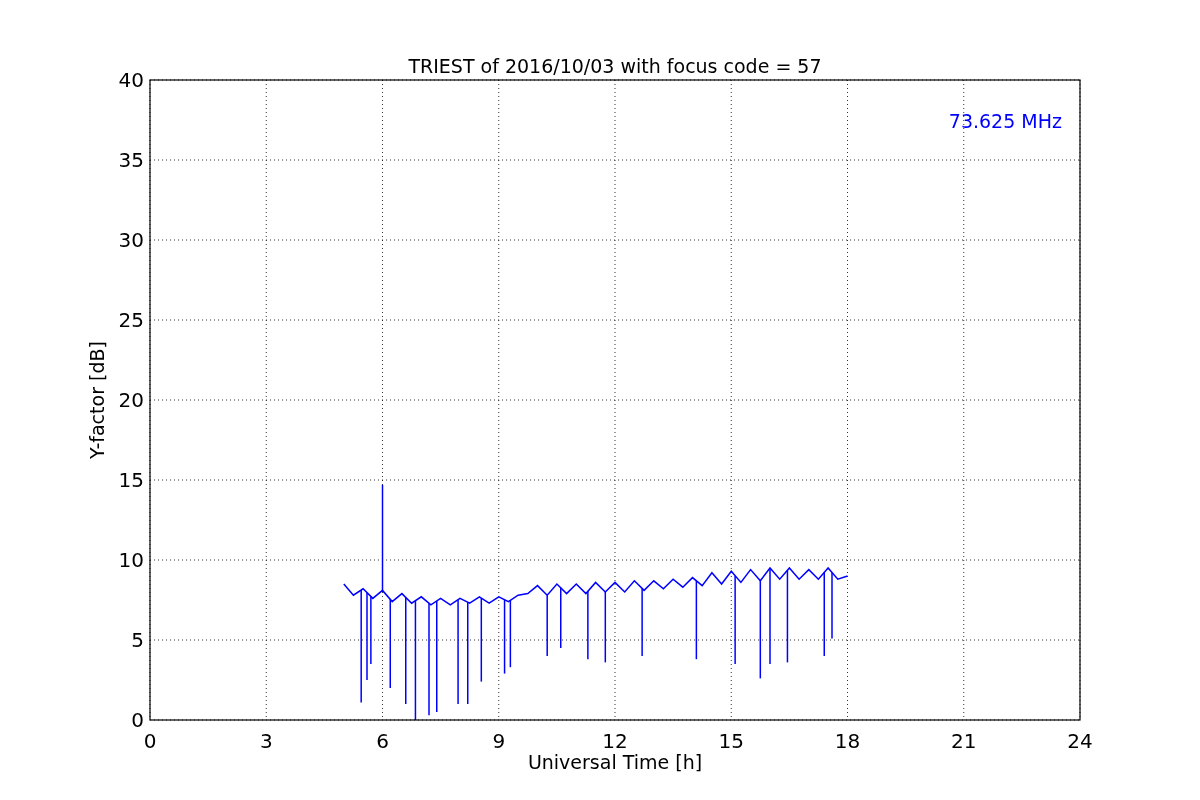 This screenshot has width=1200, height=800. I want to click on series-label: 73.625 MHz, so click(1005, 121).